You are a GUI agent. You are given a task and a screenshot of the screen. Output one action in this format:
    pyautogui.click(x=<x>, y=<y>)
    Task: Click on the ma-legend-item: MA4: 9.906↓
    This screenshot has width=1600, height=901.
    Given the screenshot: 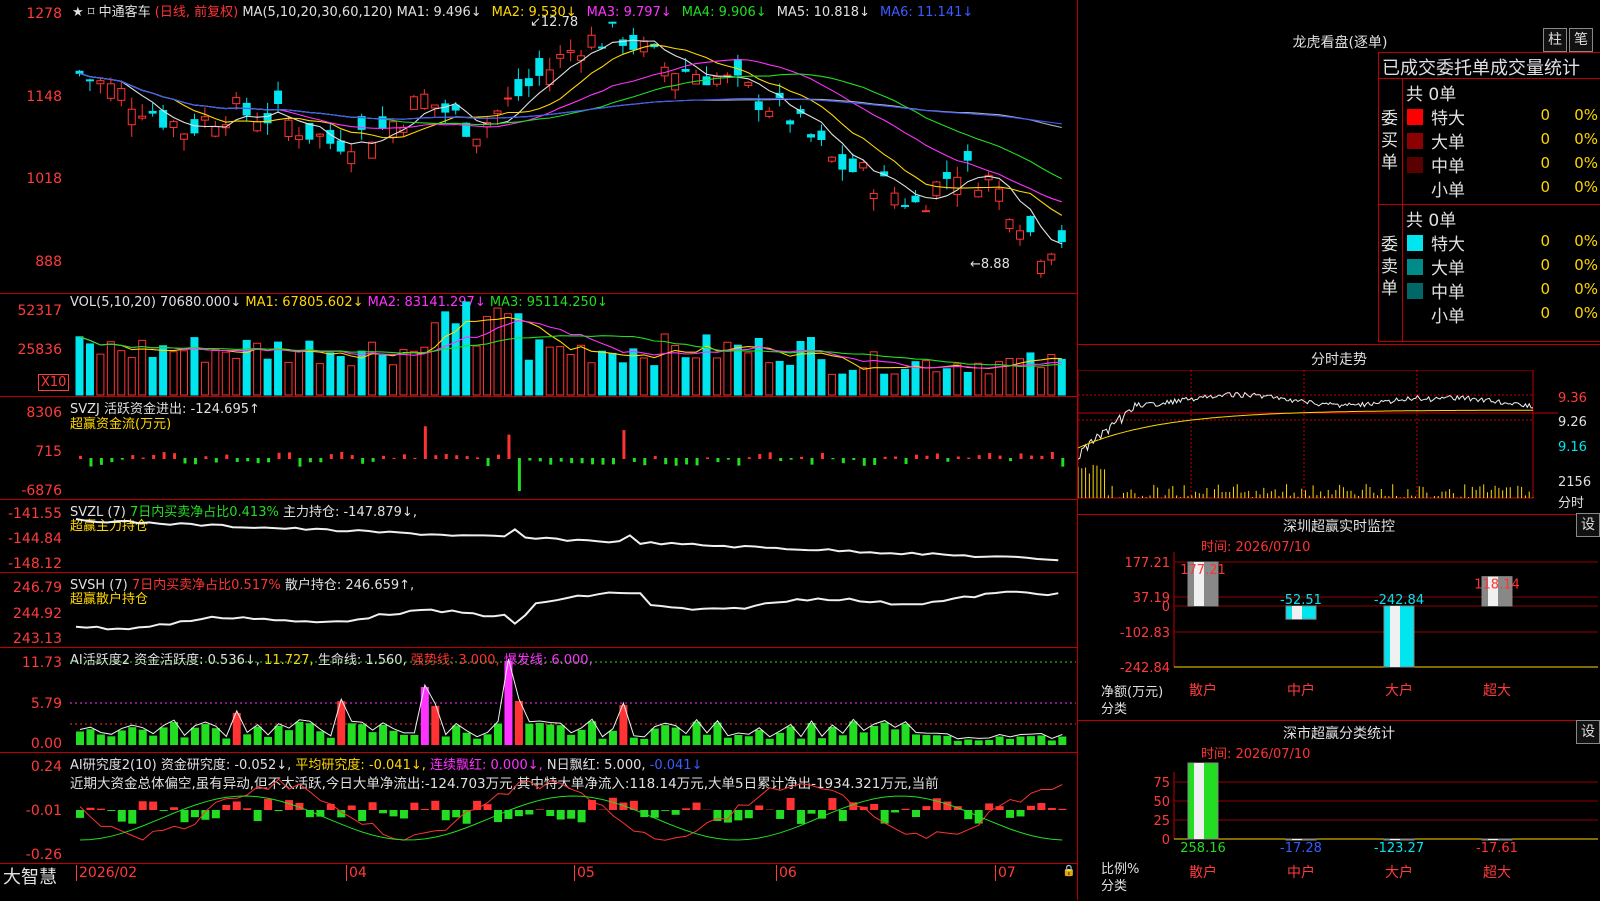 What is the action you would take?
    pyautogui.click(x=724, y=12)
    